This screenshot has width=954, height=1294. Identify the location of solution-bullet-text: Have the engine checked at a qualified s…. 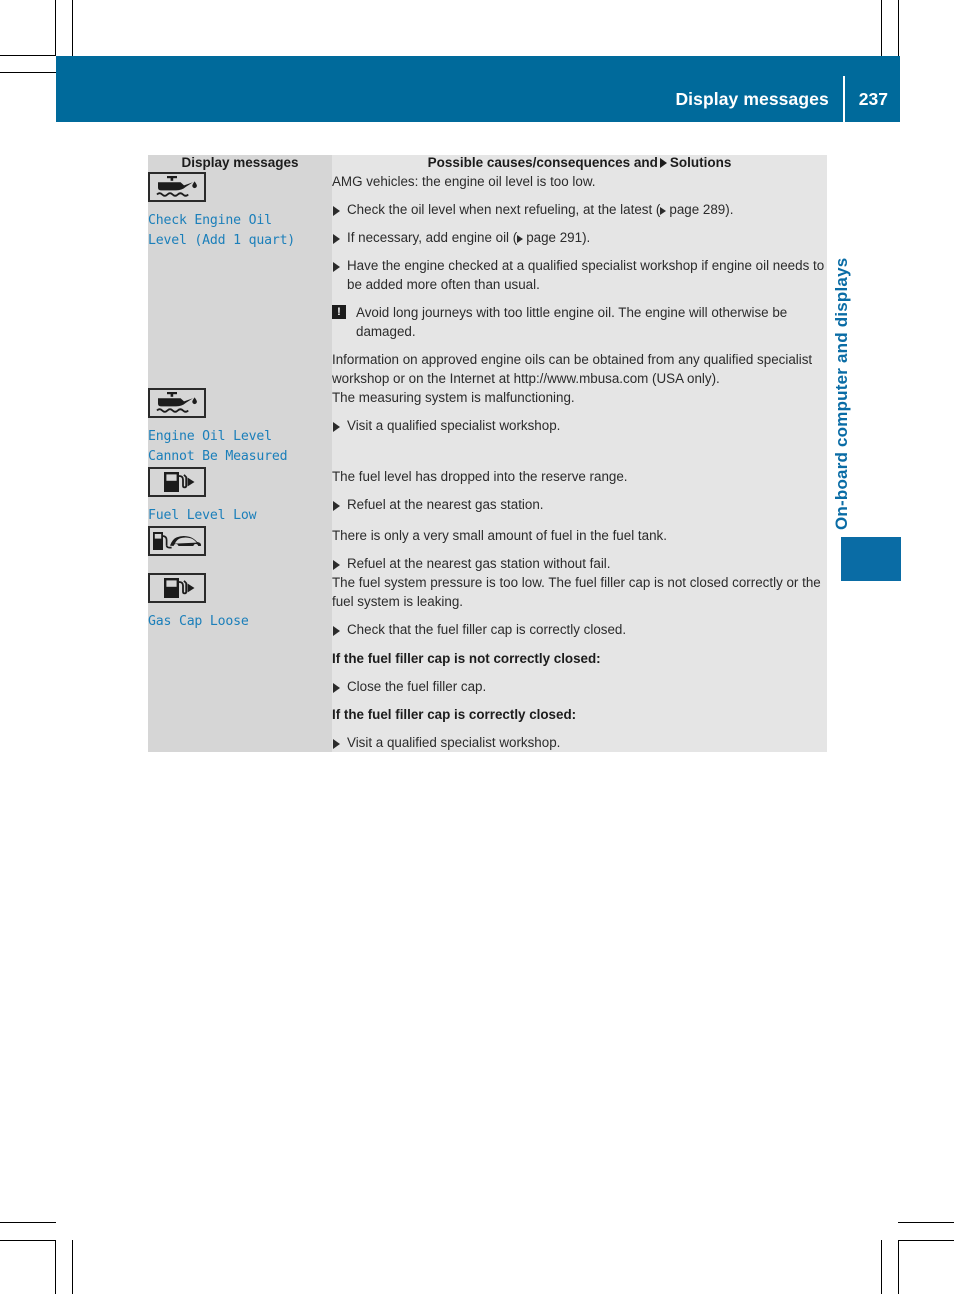
(586, 274).